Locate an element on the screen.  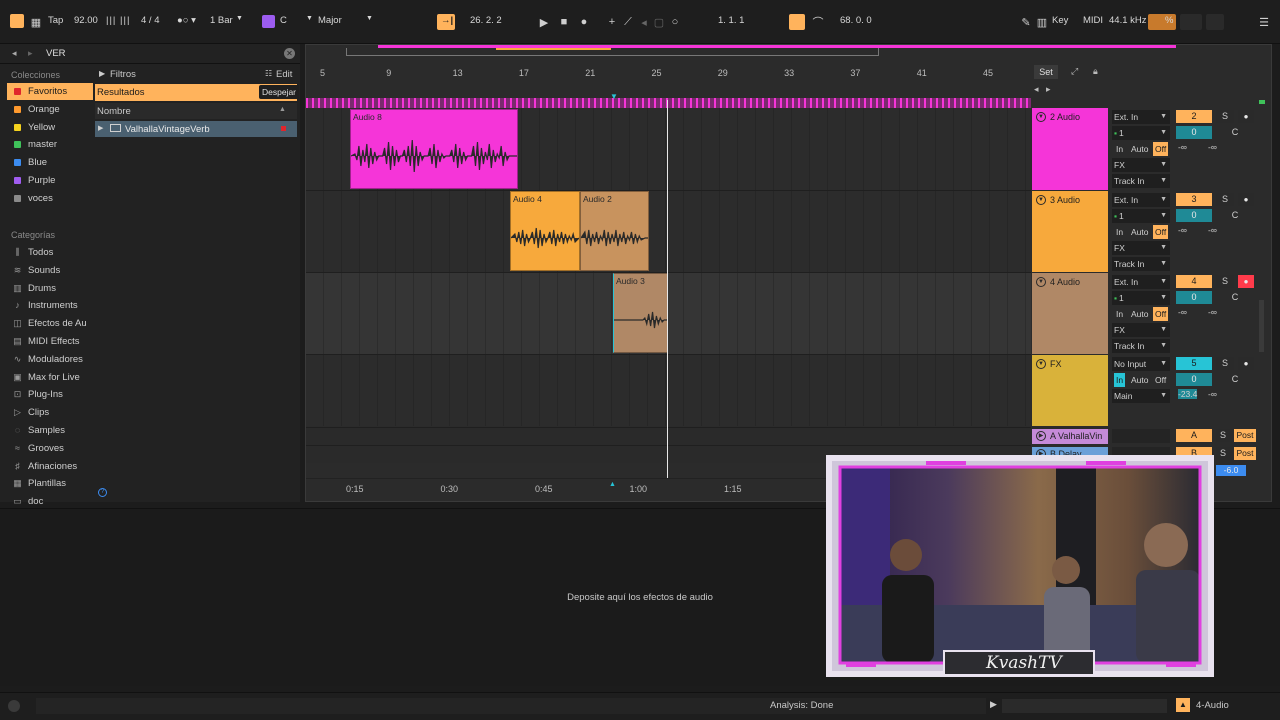
track-header: ▼ FX is located at coordinates (1070, 390).